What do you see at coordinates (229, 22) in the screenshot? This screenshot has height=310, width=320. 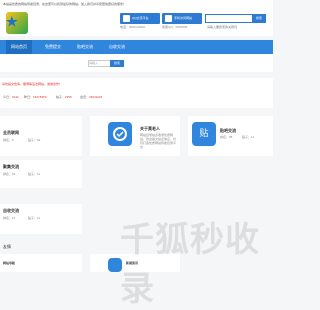 I see `search-box` at bounding box center [229, 22].